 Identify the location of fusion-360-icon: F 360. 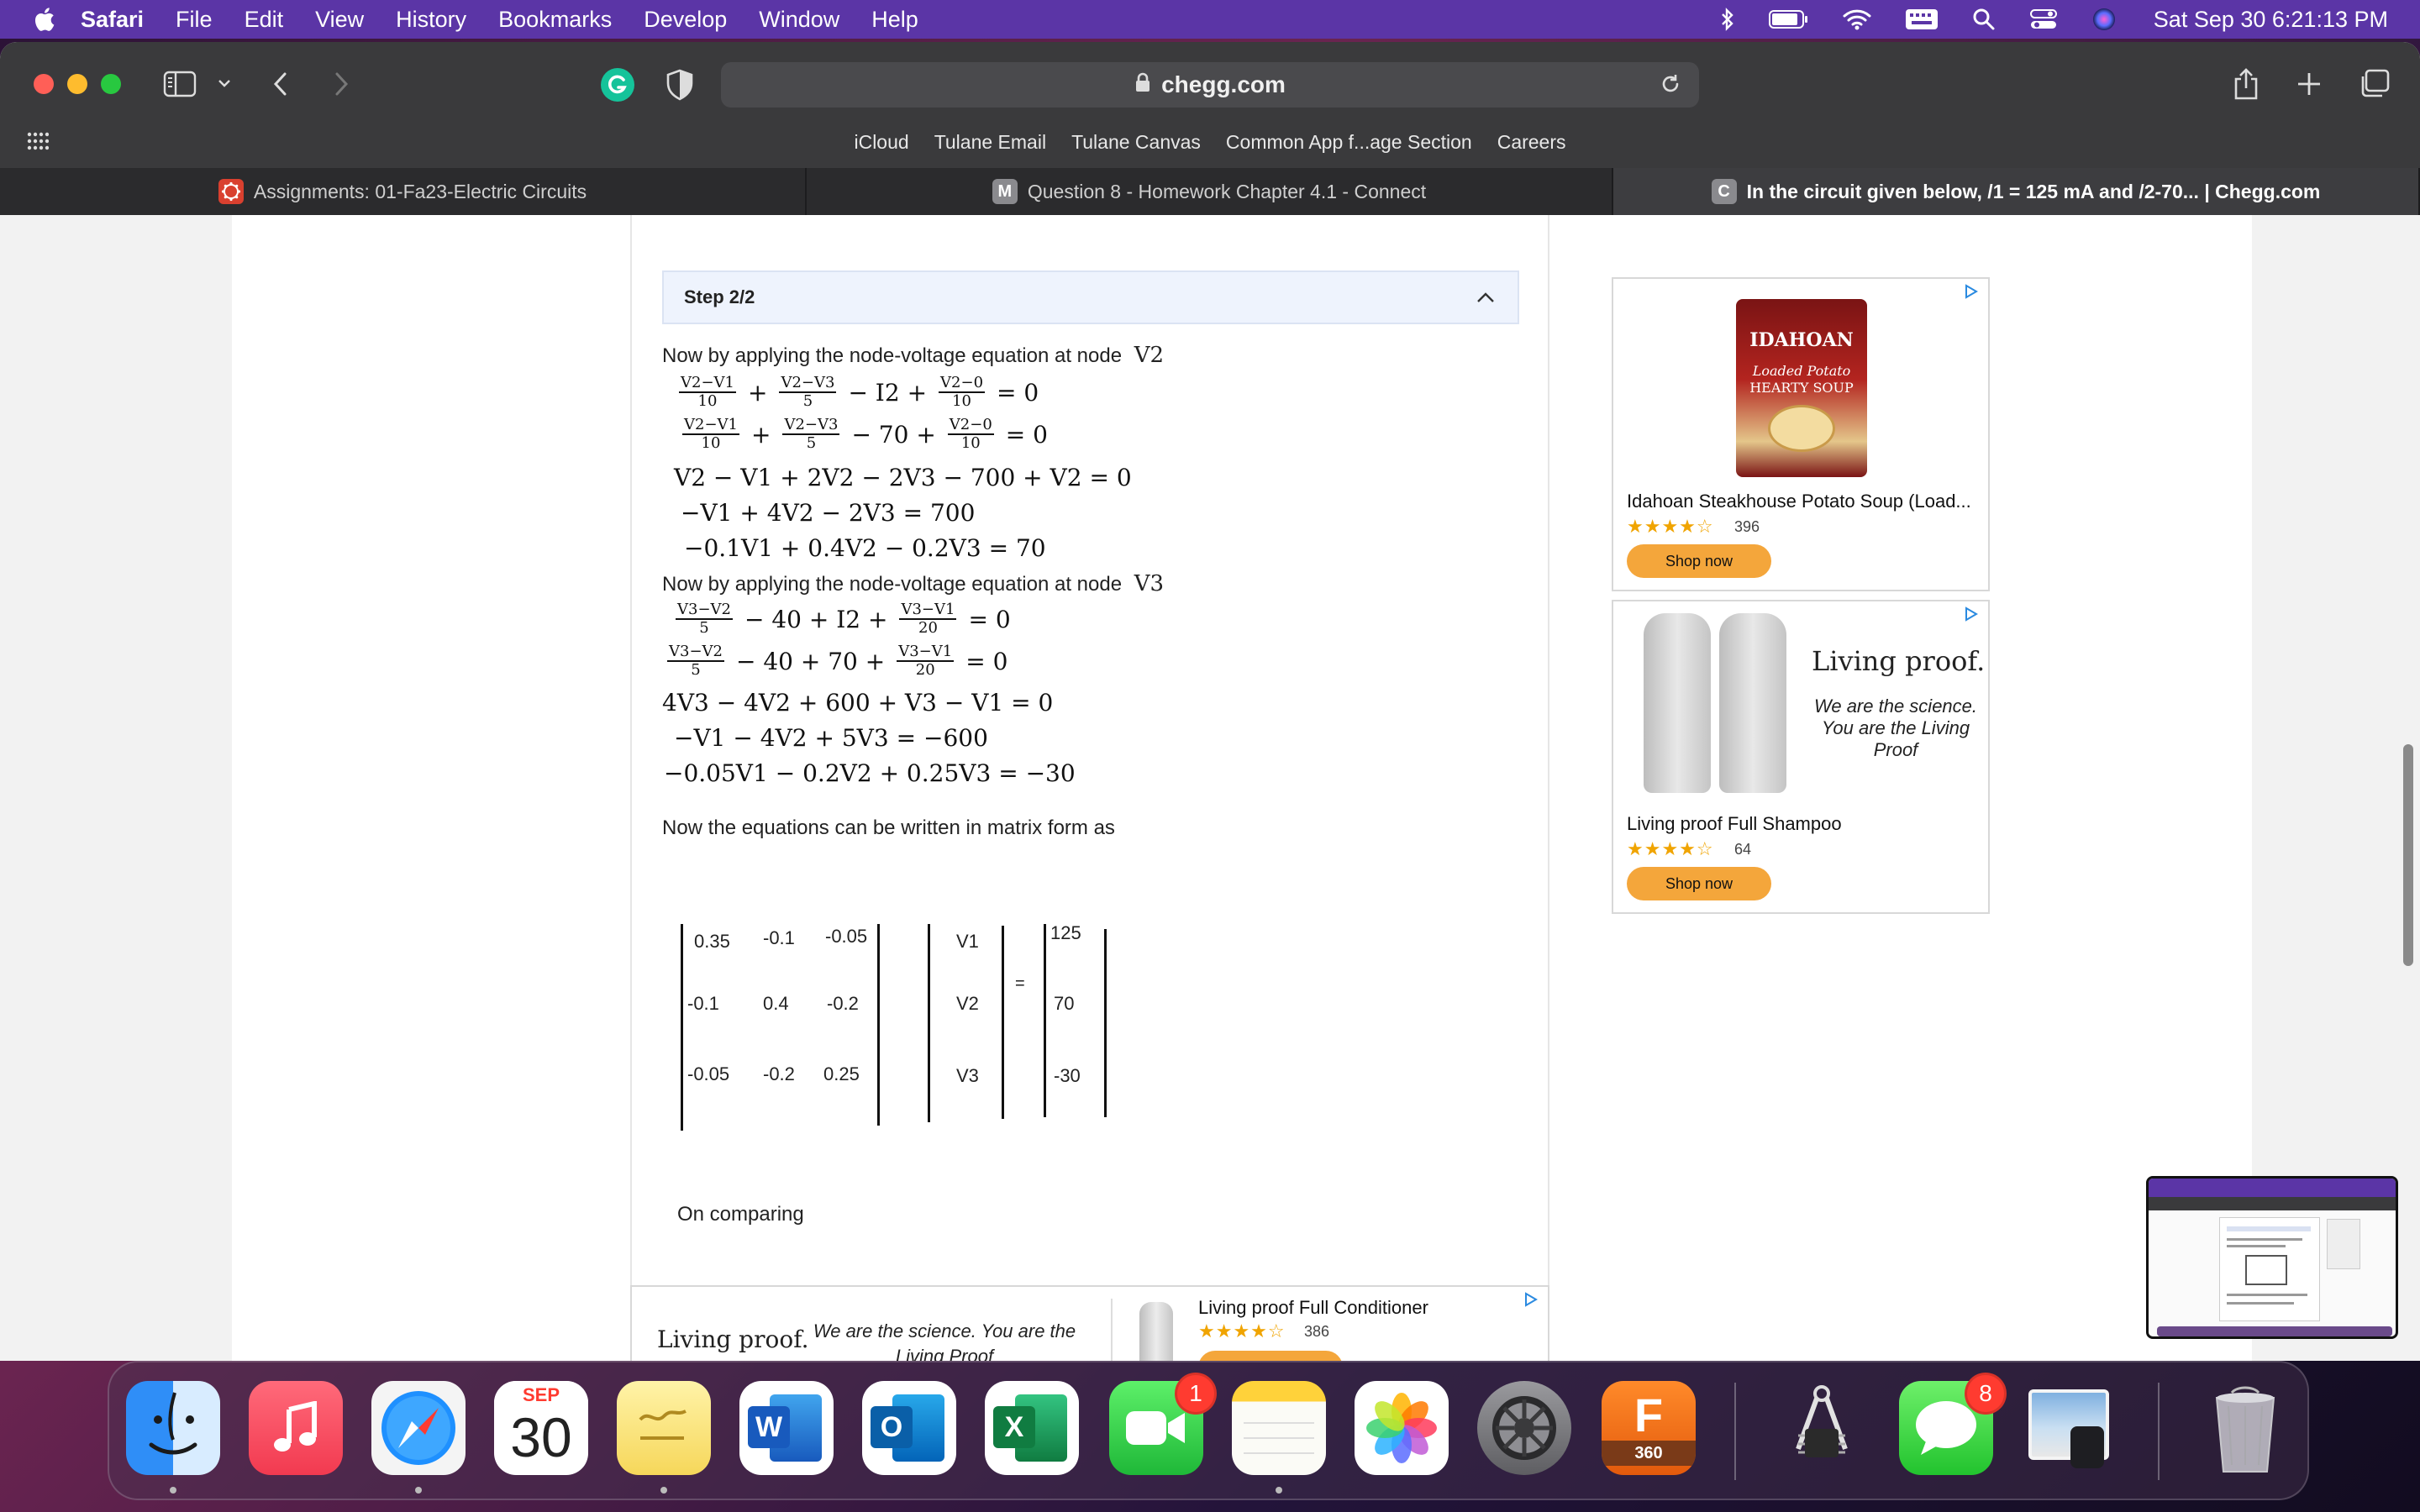
(1649, 1428).